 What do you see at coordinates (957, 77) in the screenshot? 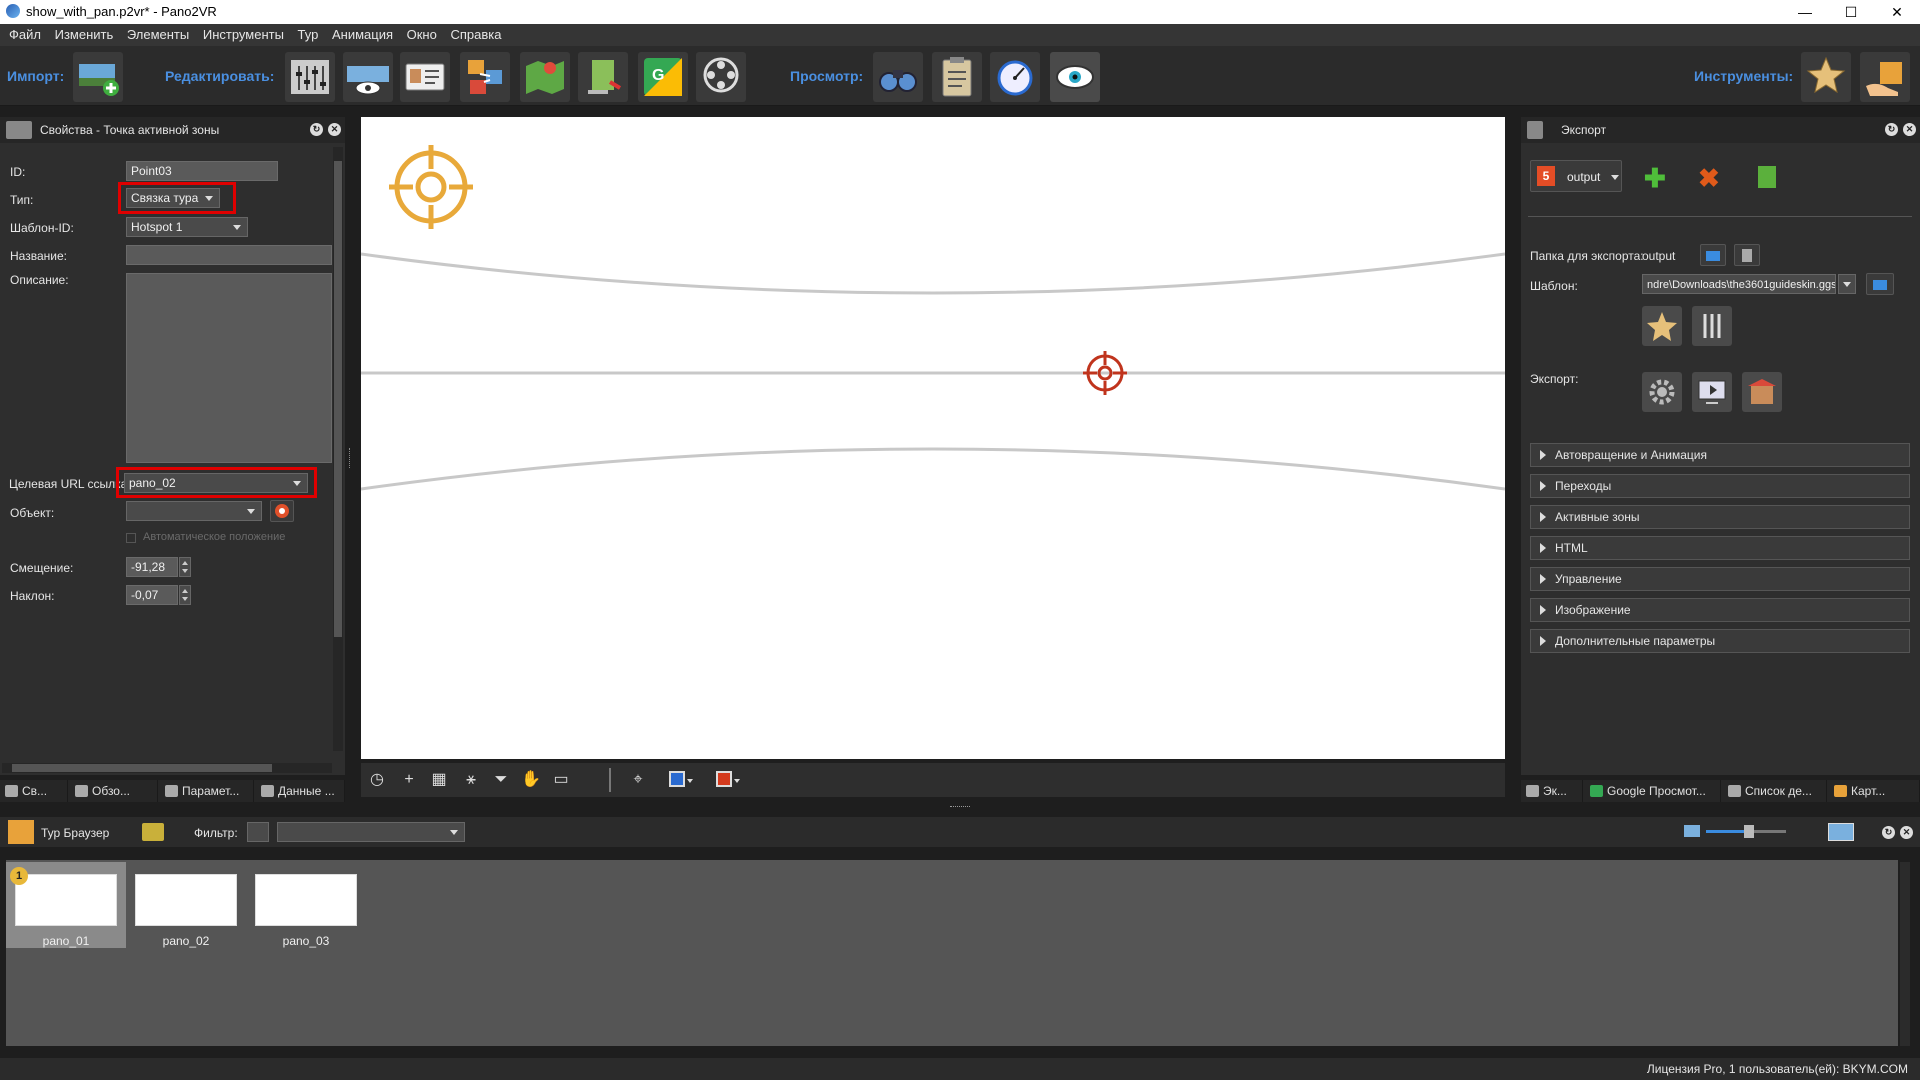
I see `output-list-button` at bounding box center [957, 77].